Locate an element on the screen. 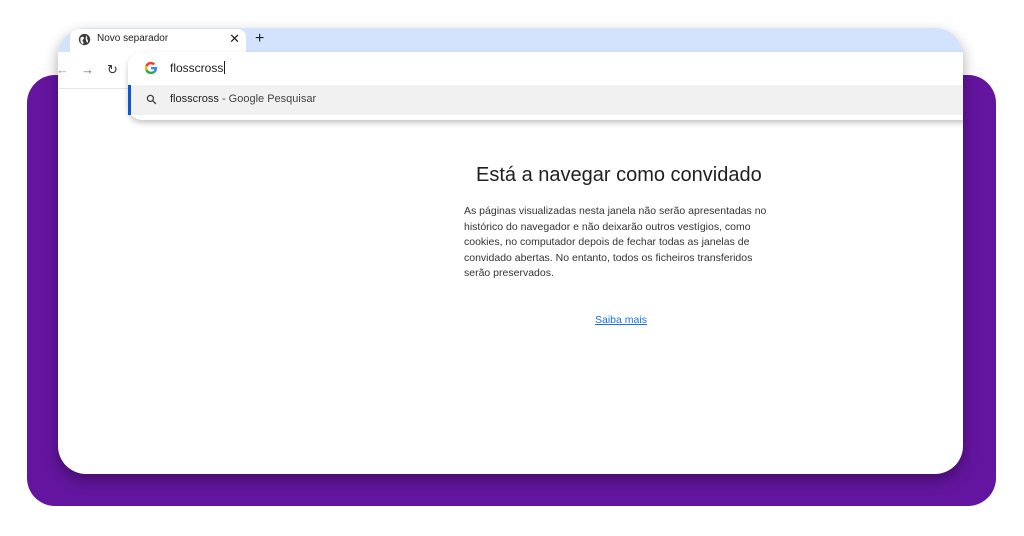 Image resolution: width=1024 pixels, height=536 pixels. new-tab-button: + is located at coordinates (259, 39).